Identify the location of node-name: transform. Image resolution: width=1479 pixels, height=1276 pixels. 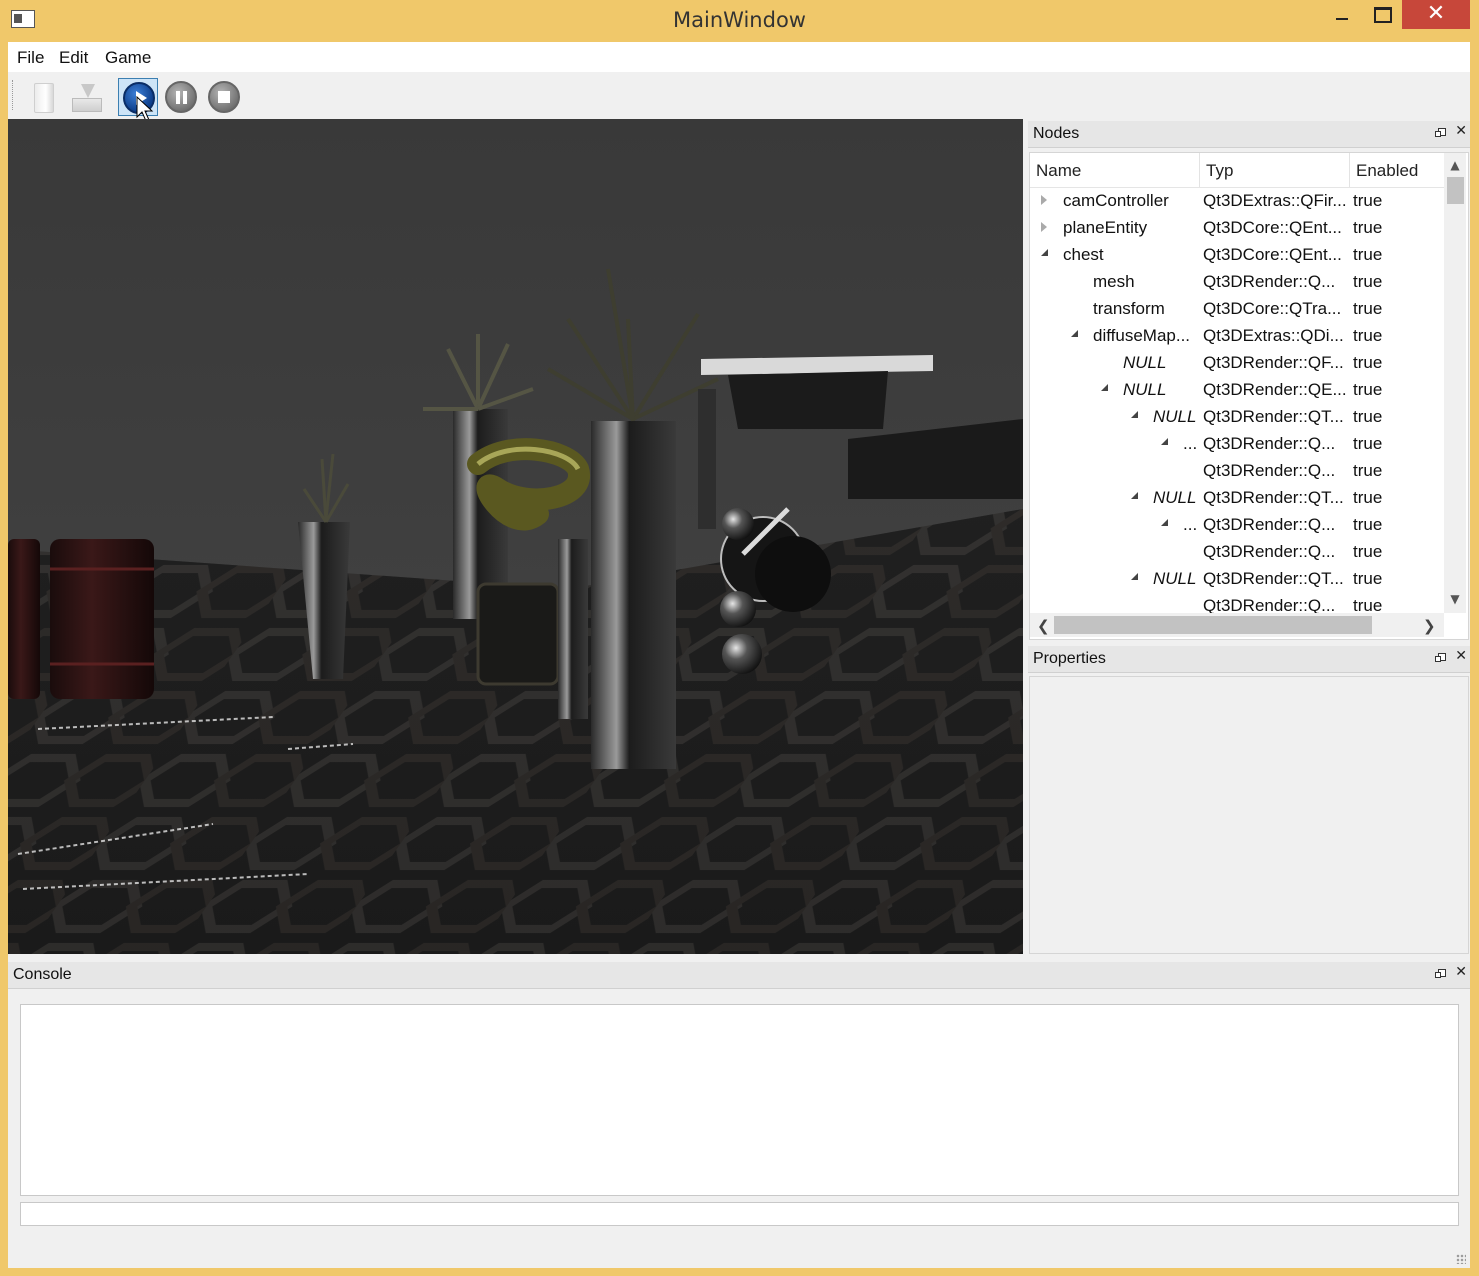
(1129, 308).